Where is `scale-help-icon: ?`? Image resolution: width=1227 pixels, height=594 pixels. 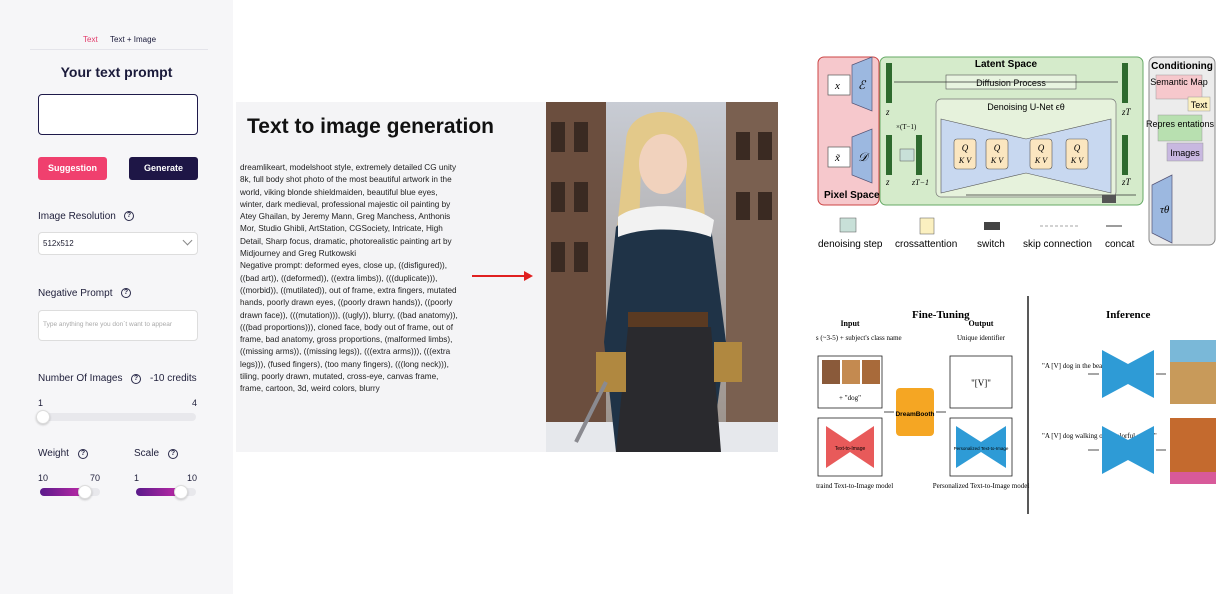 scale-help-icon: ? is located at coordinates (173, 454).